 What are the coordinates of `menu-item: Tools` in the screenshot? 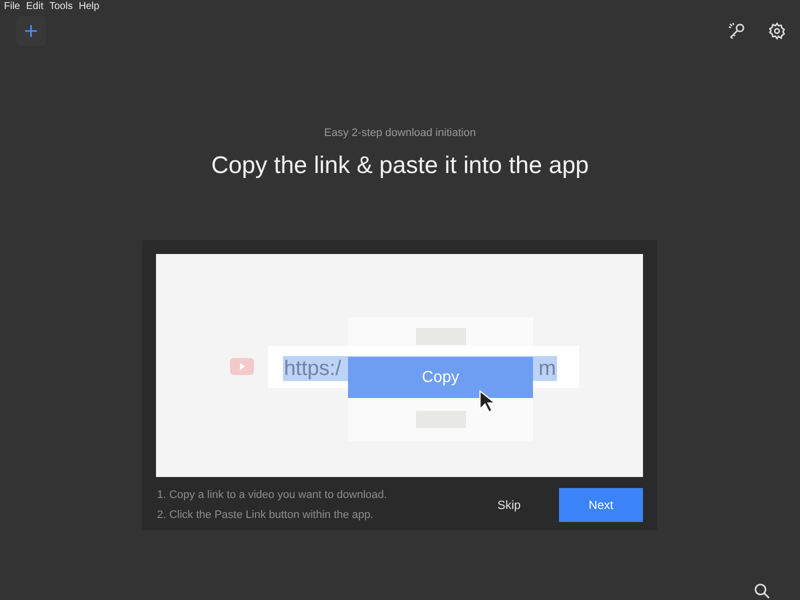 It's located at (61, 7).